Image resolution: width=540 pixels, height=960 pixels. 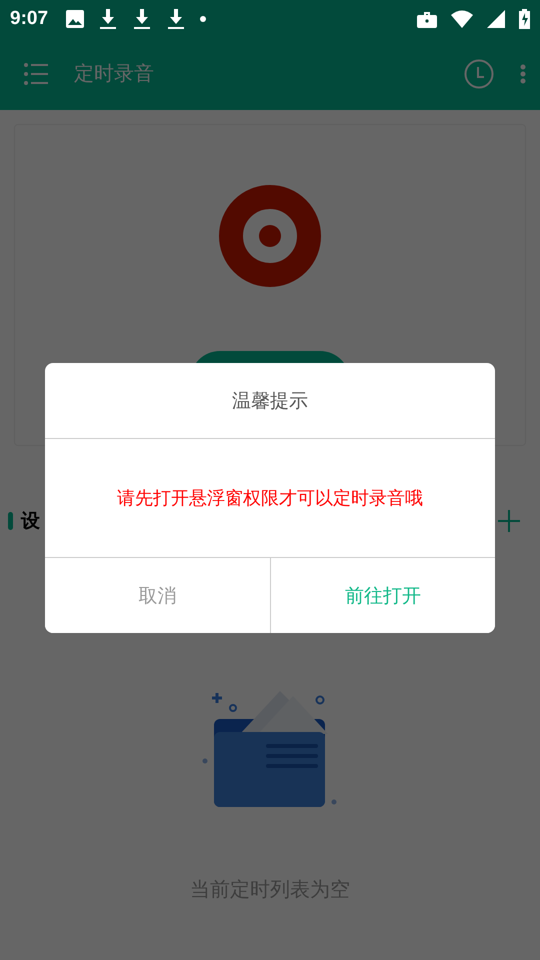 I want to click on status-time: 9:07, so click(x=29, y=19).